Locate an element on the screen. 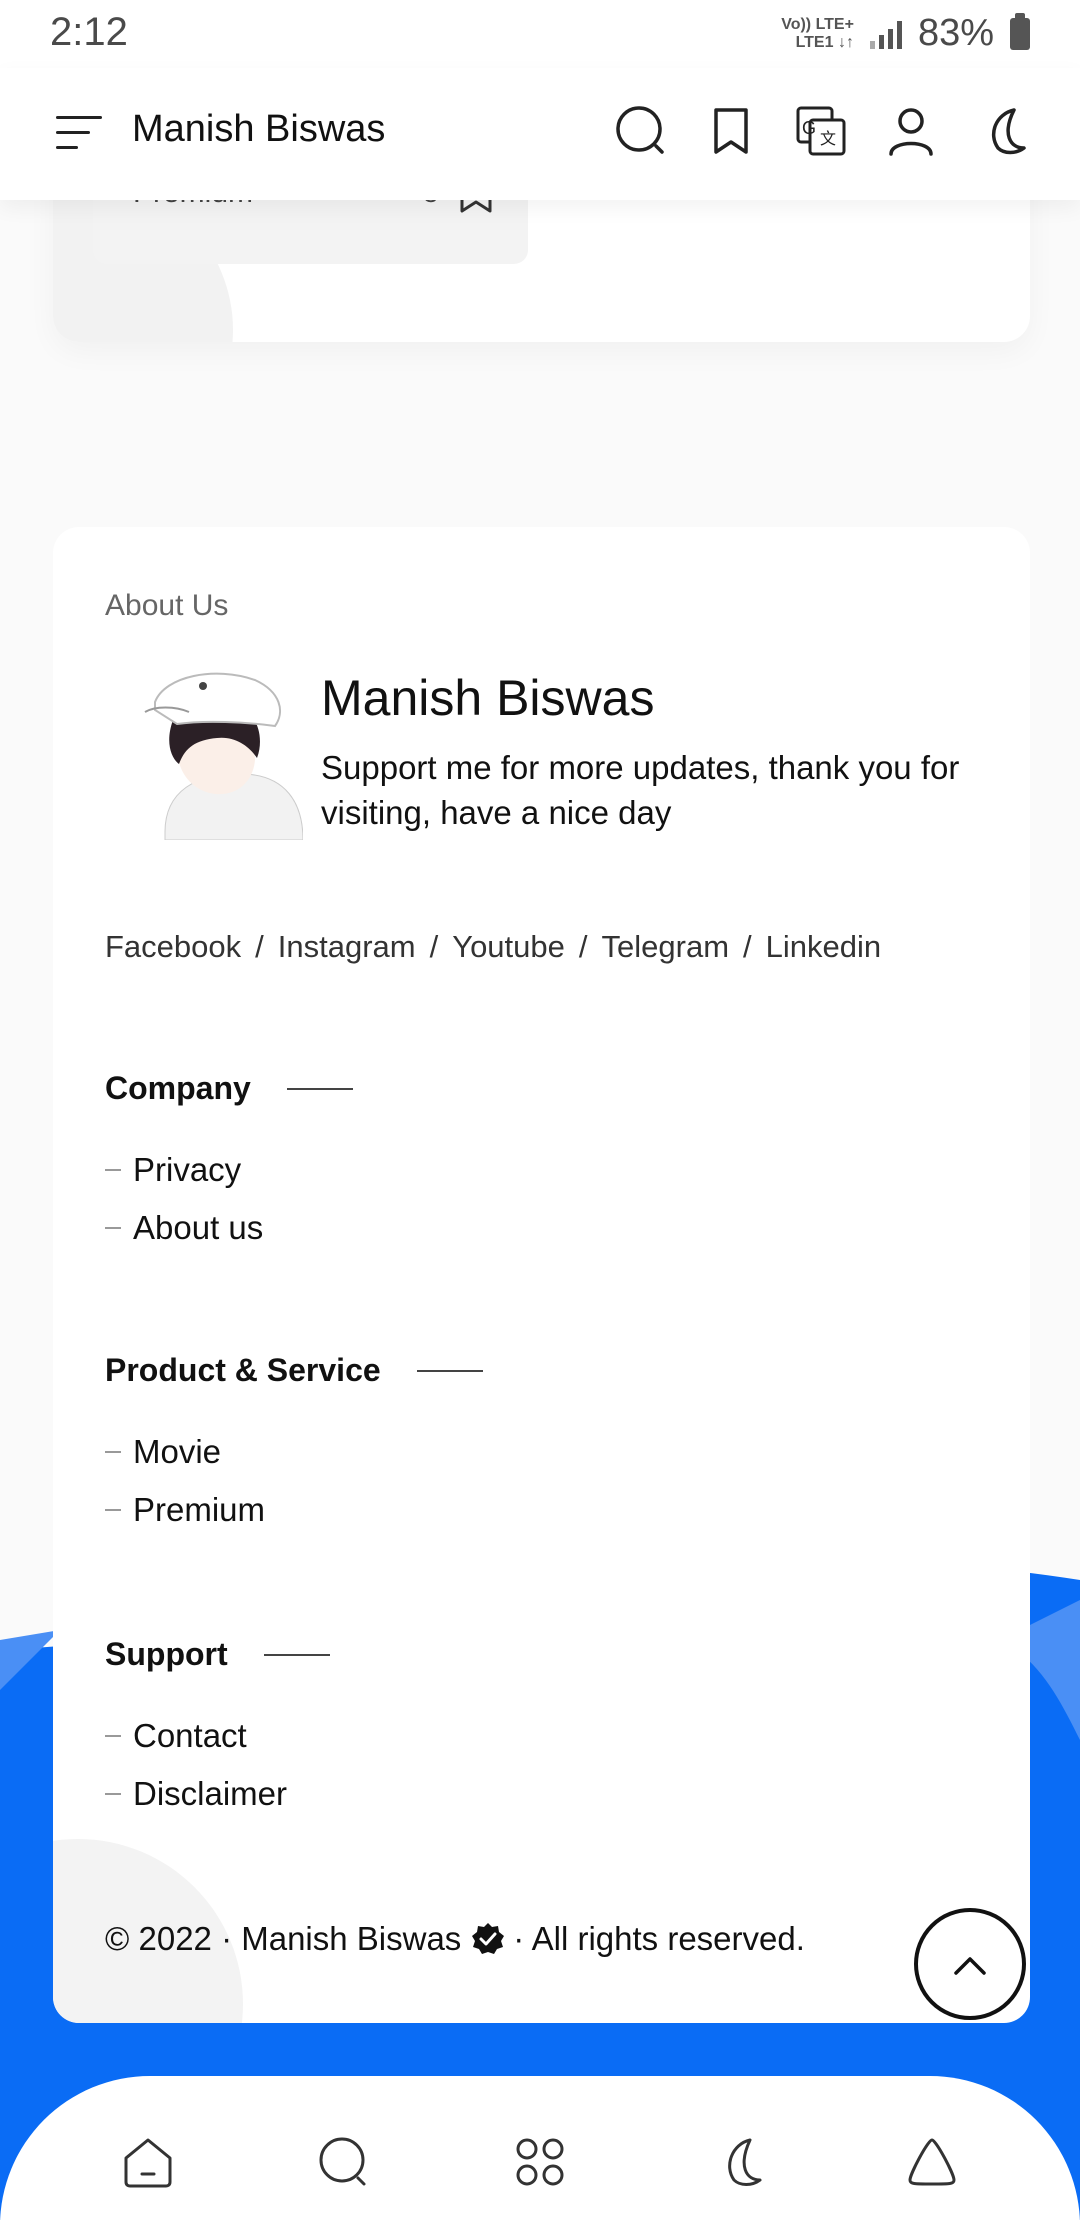  svg-text: G is located at coordinates (809, 128).